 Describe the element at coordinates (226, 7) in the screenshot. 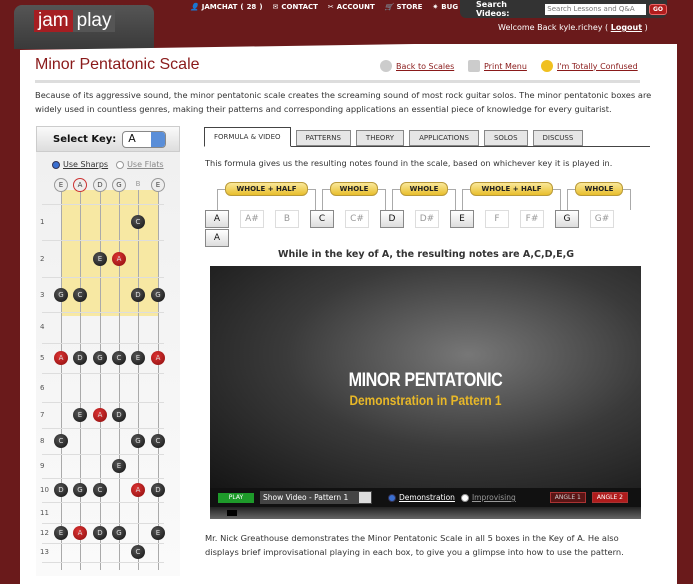

I see `nav-jamchat: 👤 JAMCHAT(28)` at that location.